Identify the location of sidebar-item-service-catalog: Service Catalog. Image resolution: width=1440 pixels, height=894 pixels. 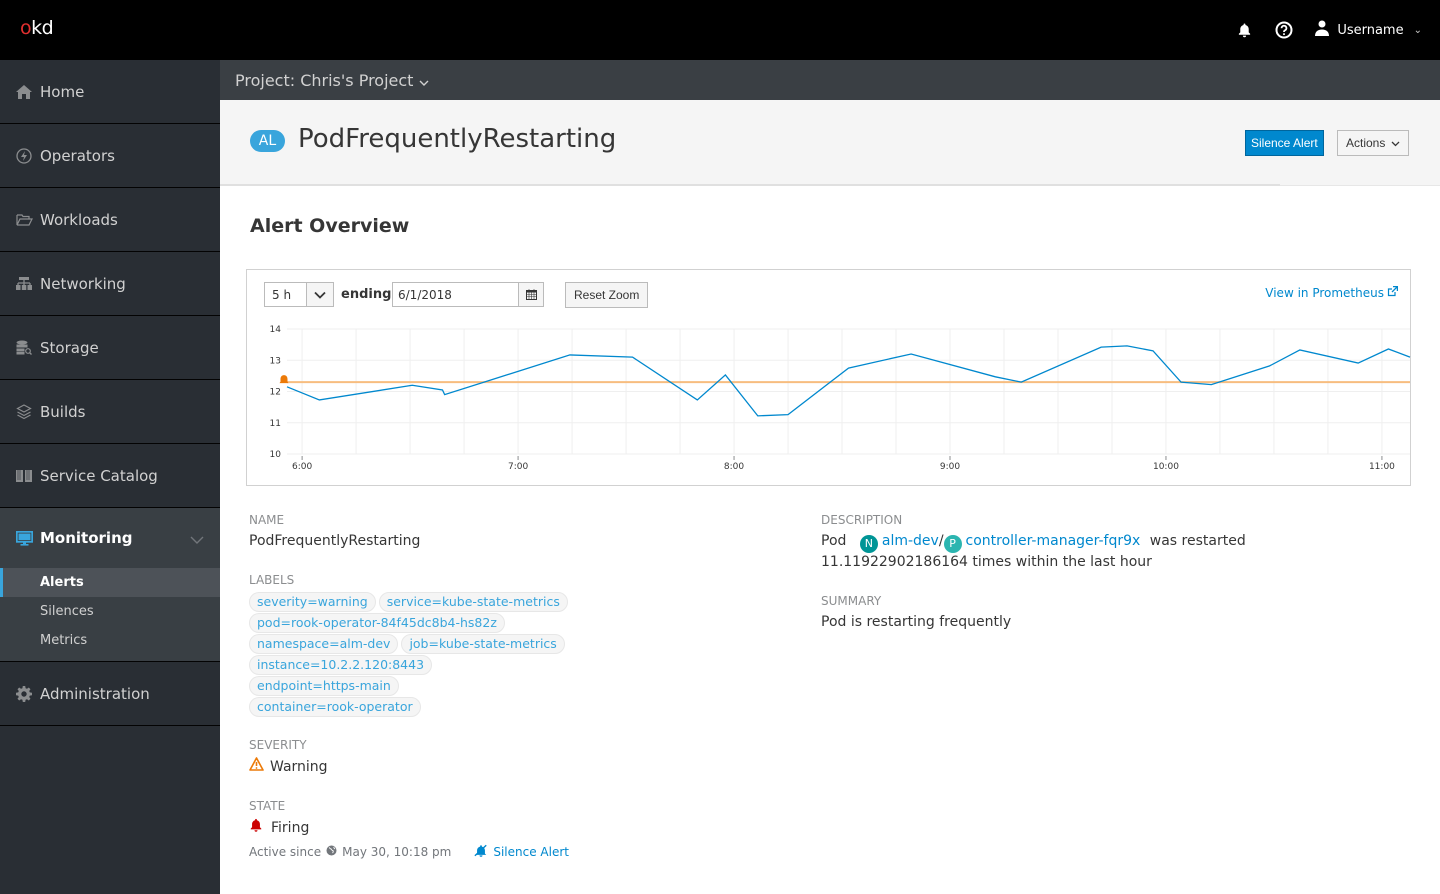
(110, 476).